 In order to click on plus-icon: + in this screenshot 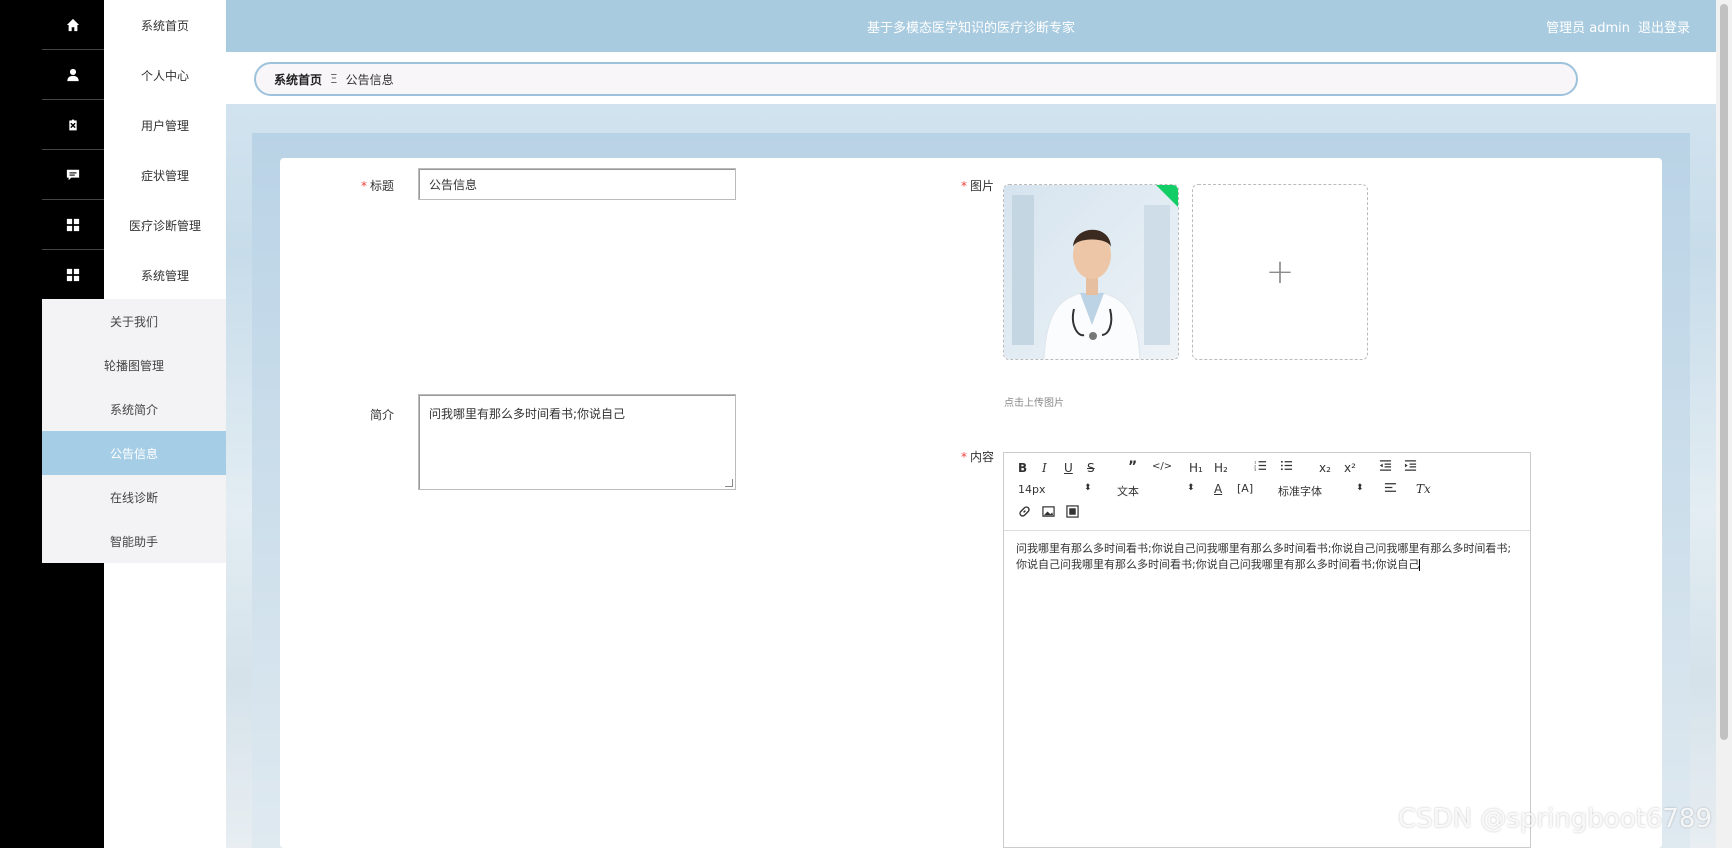, I will do `click(1280, 272)`.